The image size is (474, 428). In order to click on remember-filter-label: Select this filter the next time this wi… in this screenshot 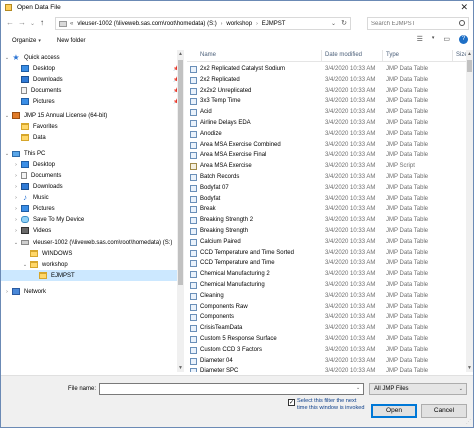, I will do `click(332, 405)`.